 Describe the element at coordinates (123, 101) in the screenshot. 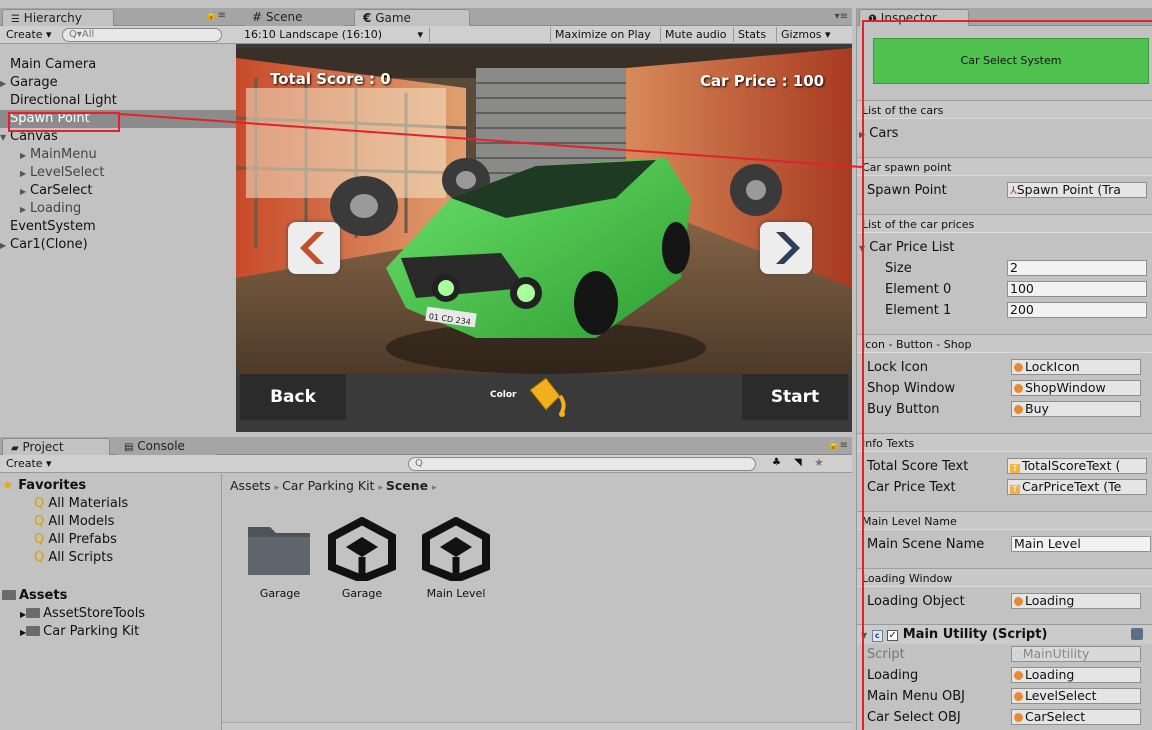

I see `hierarchy-item-directional-light: Directional Light` at that location.